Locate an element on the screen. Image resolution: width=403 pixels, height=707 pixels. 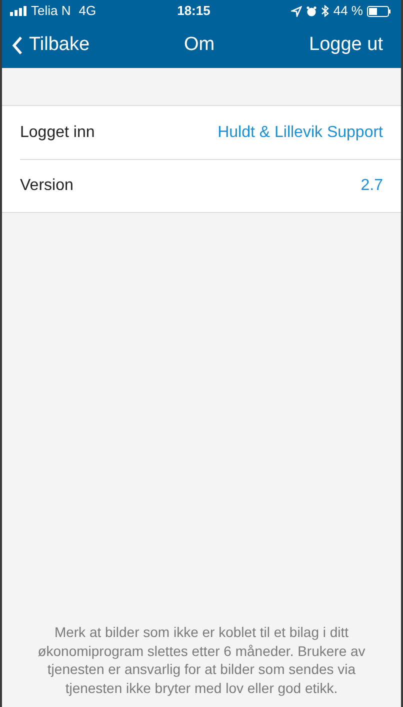
alarm-icon is located at coordinates (312, 11).